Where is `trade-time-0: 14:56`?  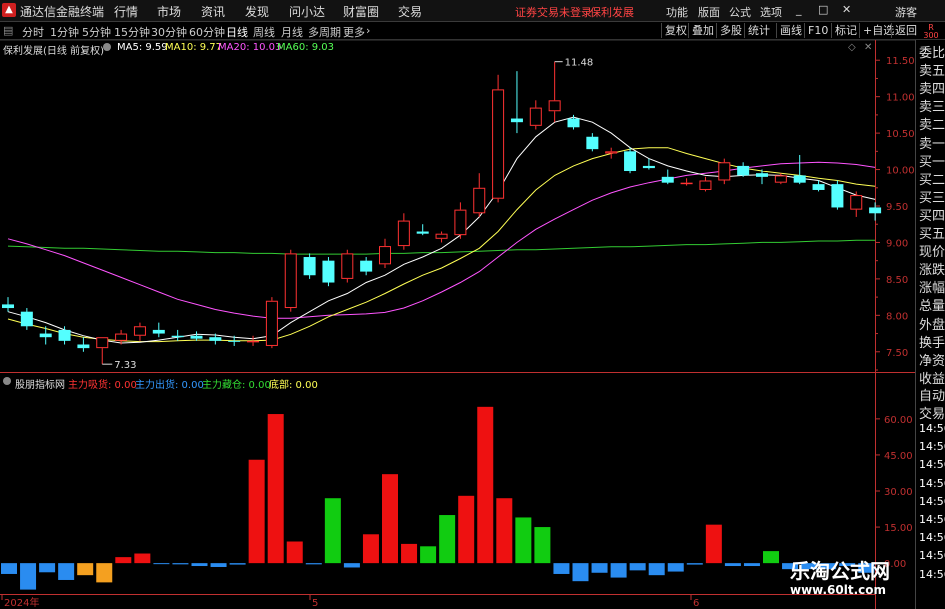
trade-time-0: 14:56 is located at coordinates (932, 428).